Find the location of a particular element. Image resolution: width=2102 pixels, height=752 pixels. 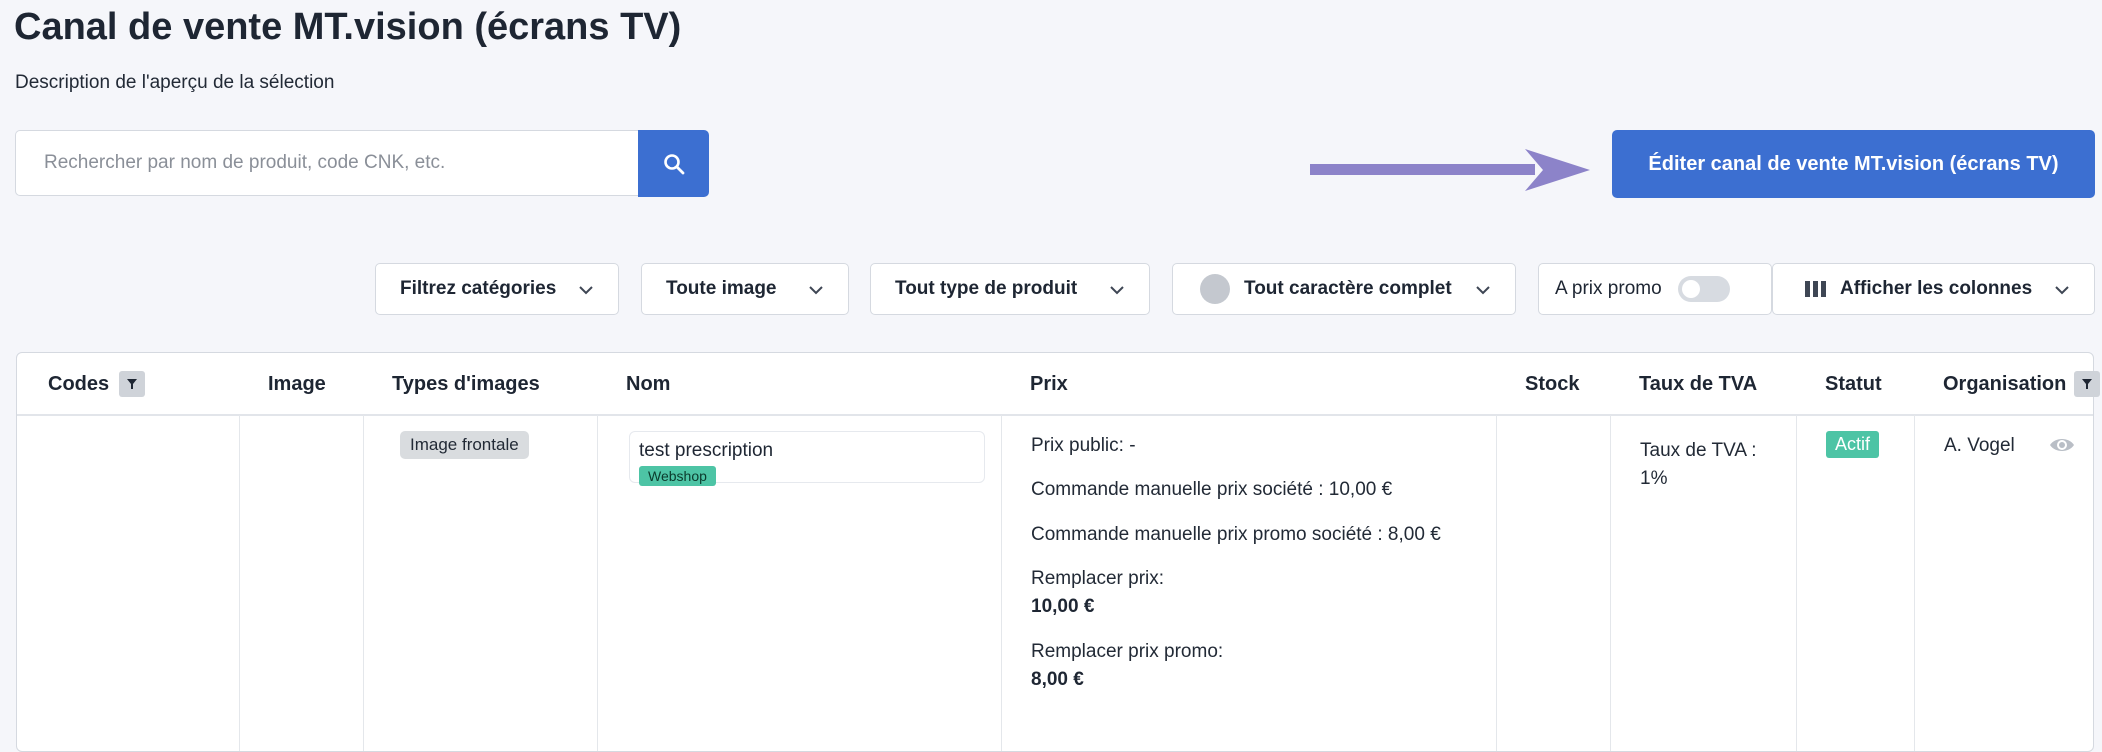

columns-icon is located at coordinates (1815, 289).